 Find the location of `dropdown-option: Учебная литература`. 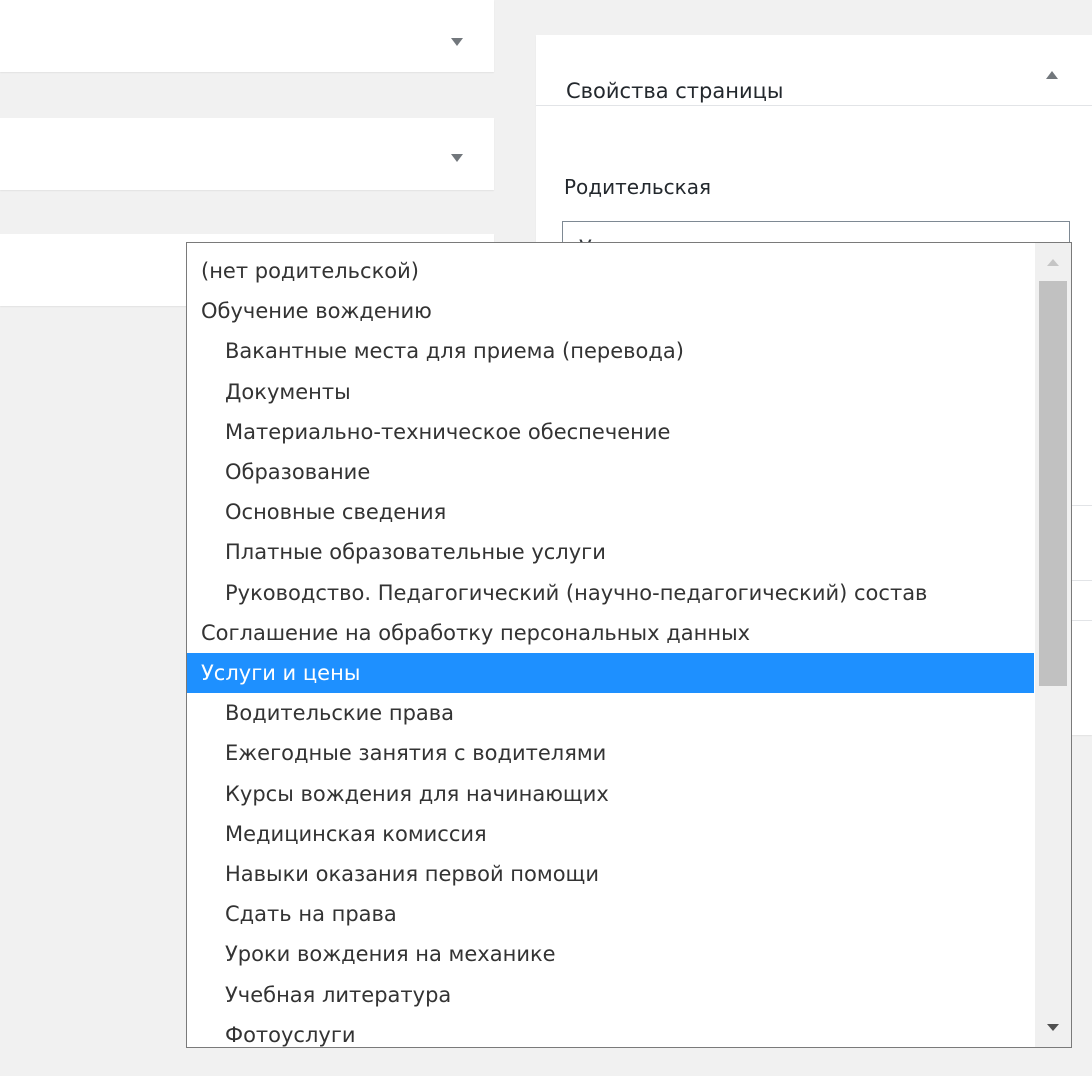

dropdown-option: Учебная литература is located at coordinates (610, 995).